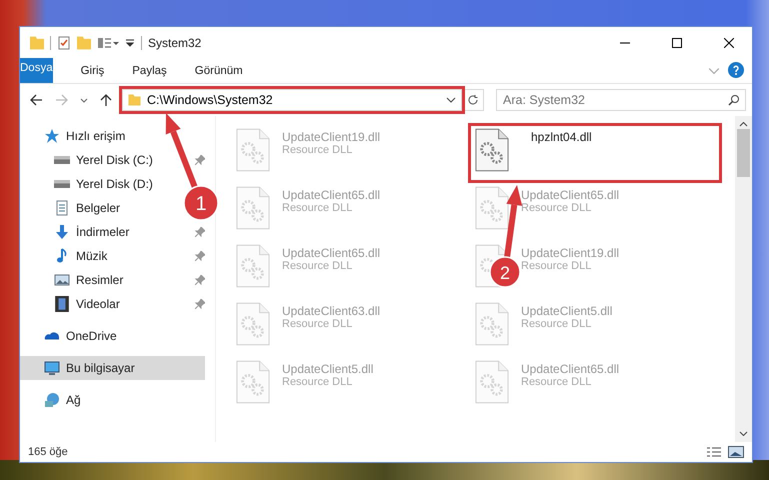 This screenshot has height=480, width=769. I want to click on sidebar-item: Yerel Disk (C:), so click(90, 160).